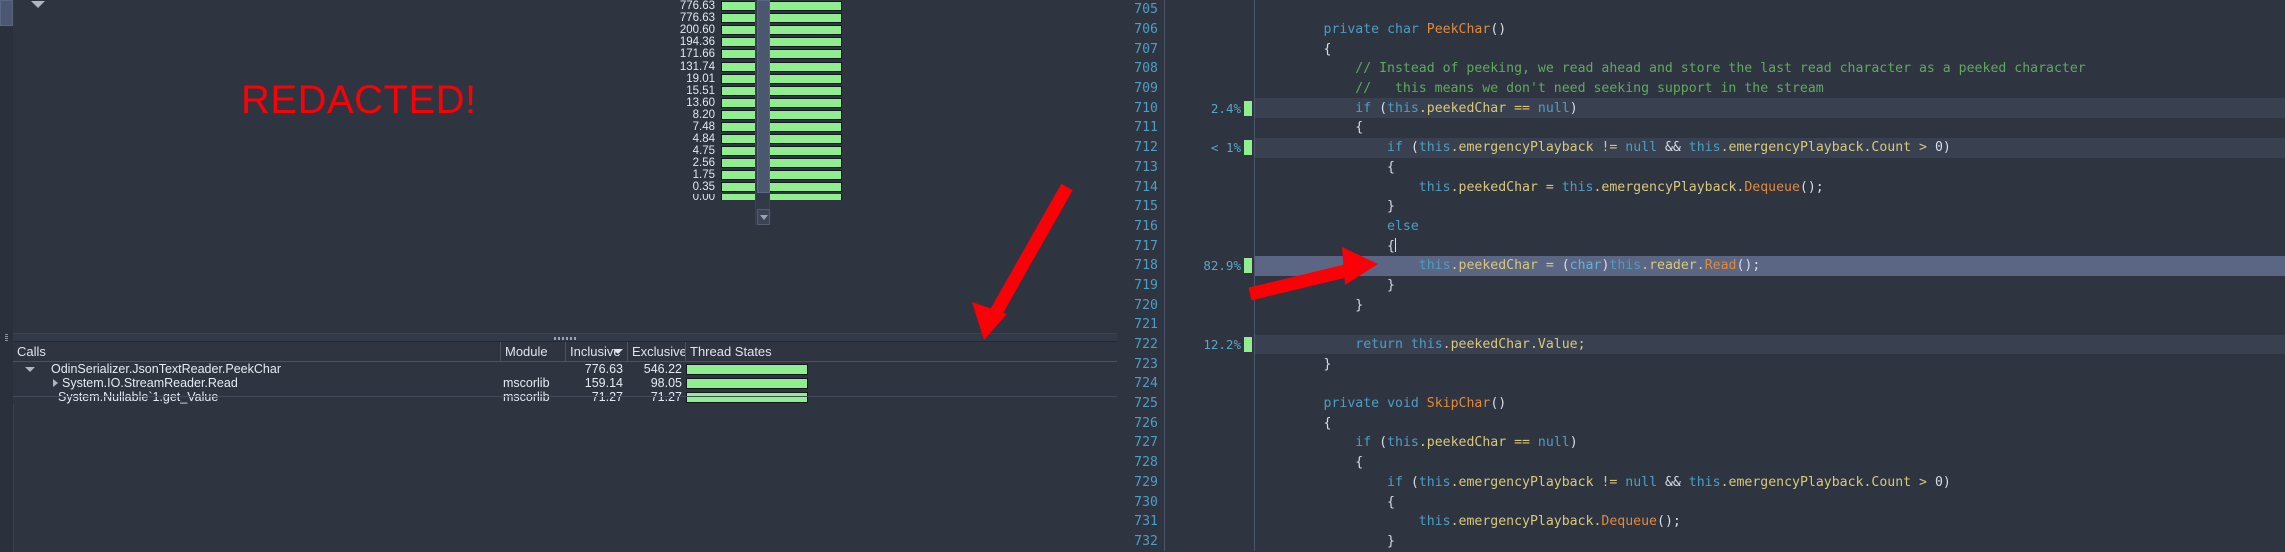 Image resolution: width=2285 pixels, height=552 pixels. Describe the element at coordinates (763, 96) in the screenshot. I see `tree-scrollbar-thumb` at that location.